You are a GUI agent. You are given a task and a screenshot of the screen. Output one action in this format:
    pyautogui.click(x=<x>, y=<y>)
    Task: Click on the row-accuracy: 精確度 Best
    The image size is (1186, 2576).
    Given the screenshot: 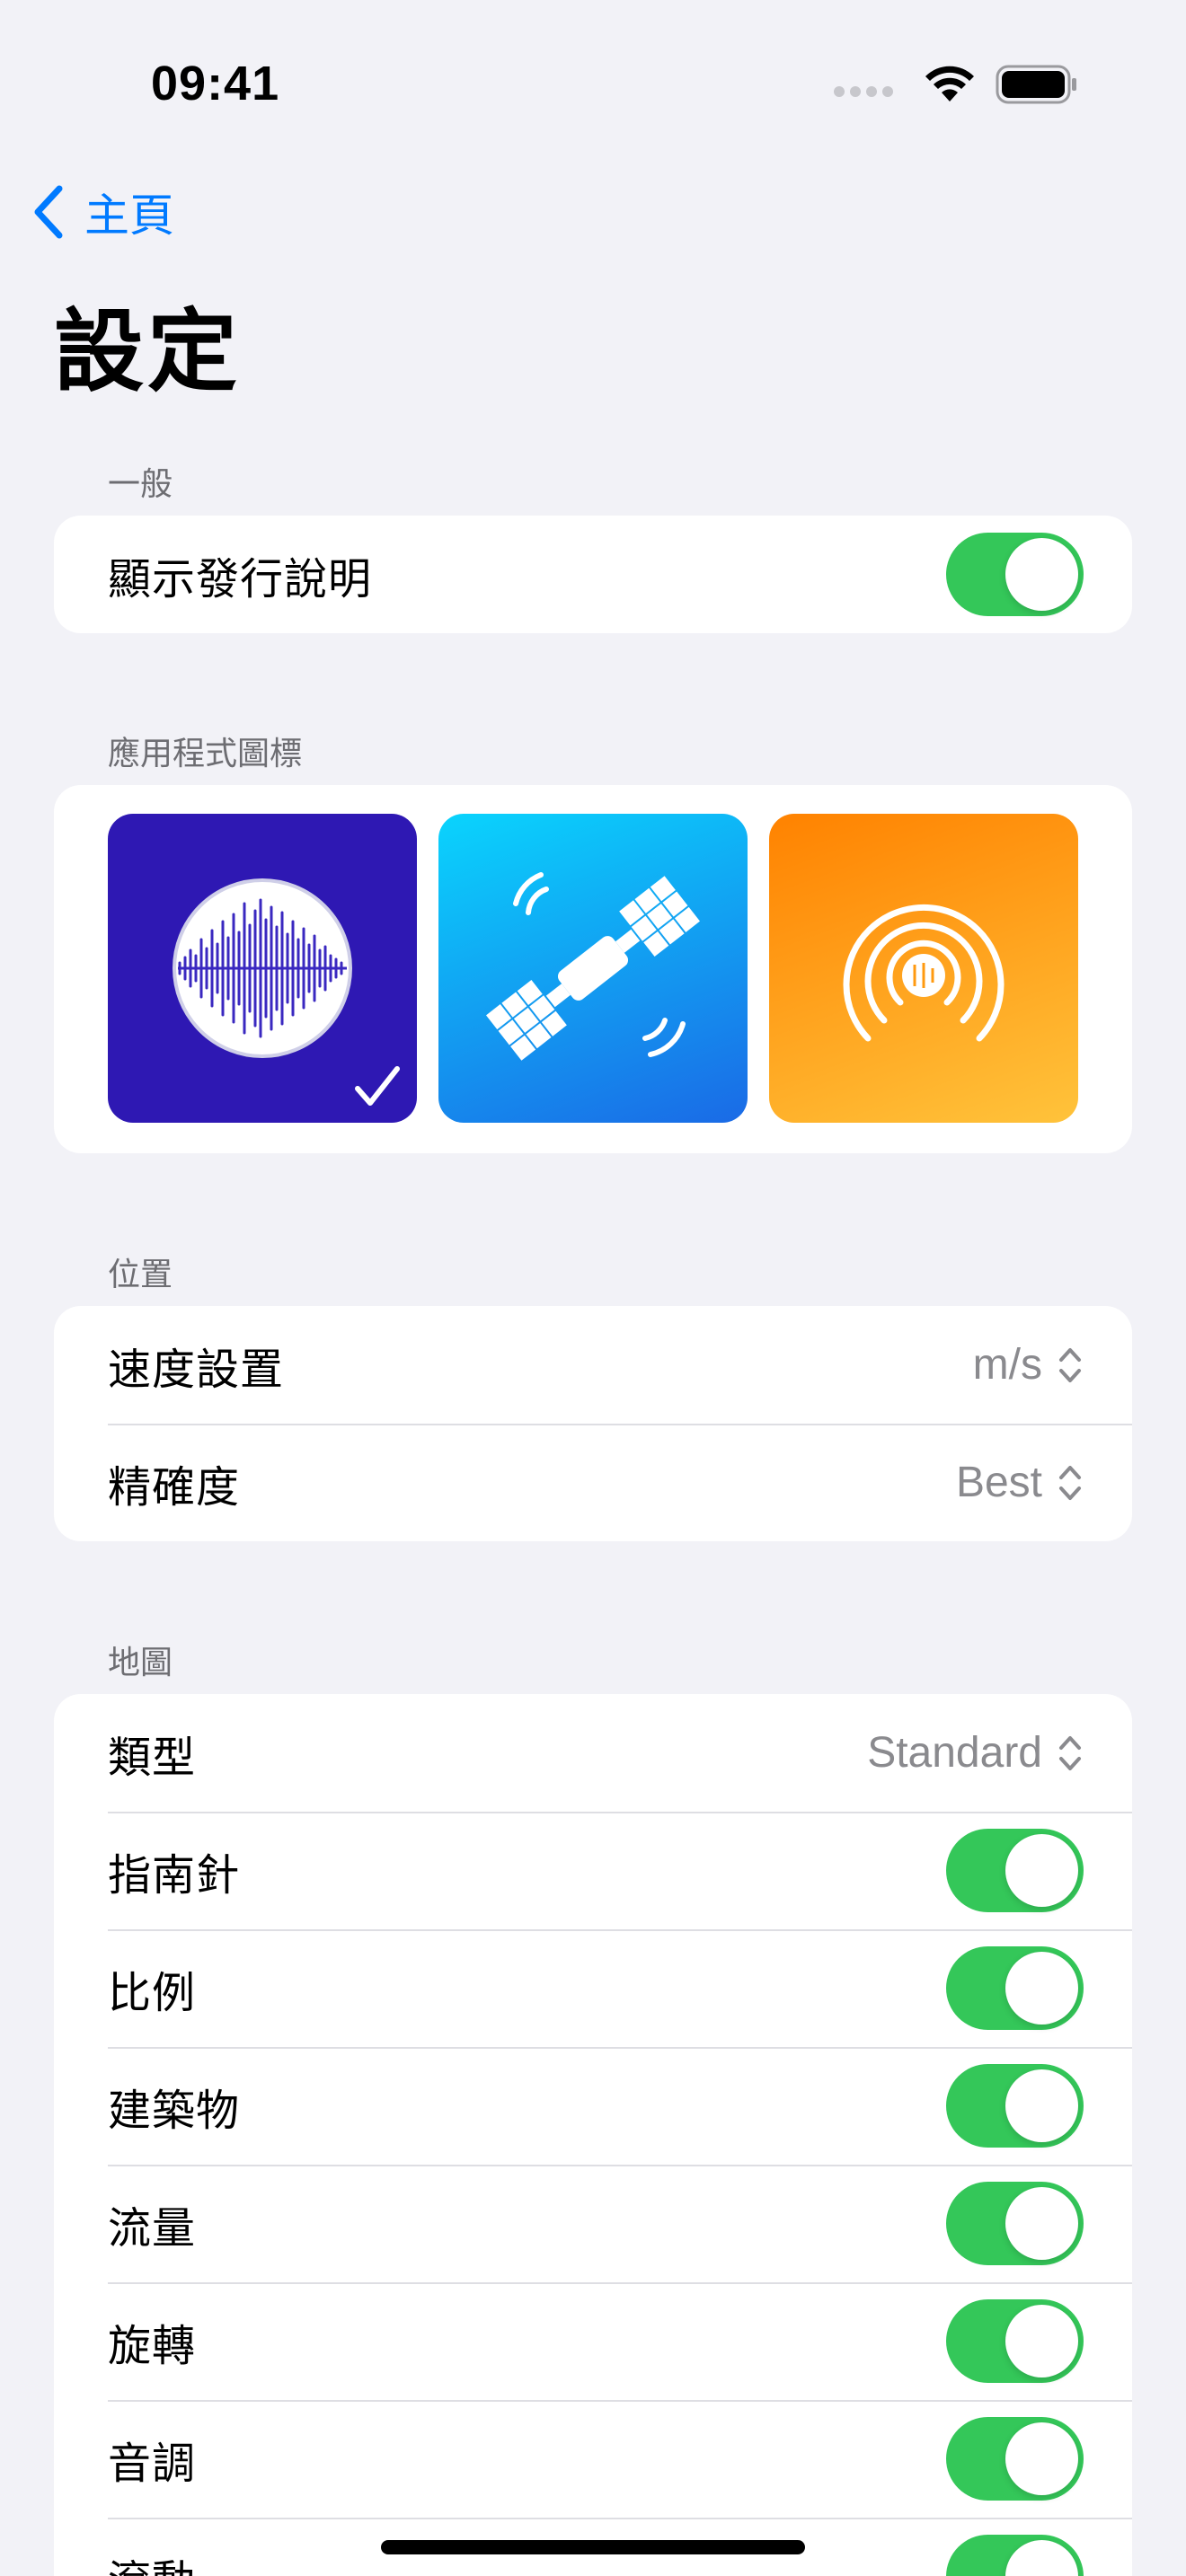 What is the action you would take?
    pyautogui.click(x=593, y=1482)
    